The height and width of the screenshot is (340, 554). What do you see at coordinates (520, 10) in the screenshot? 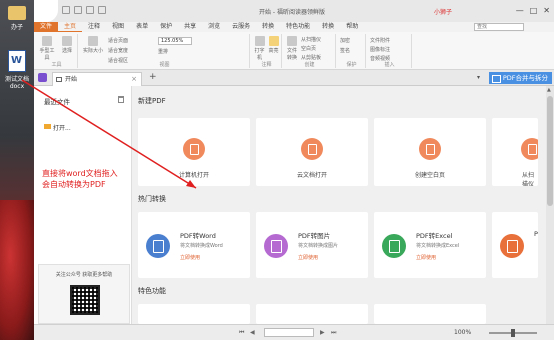
I see `minimize-button: —` at bounding box center [520, 10].